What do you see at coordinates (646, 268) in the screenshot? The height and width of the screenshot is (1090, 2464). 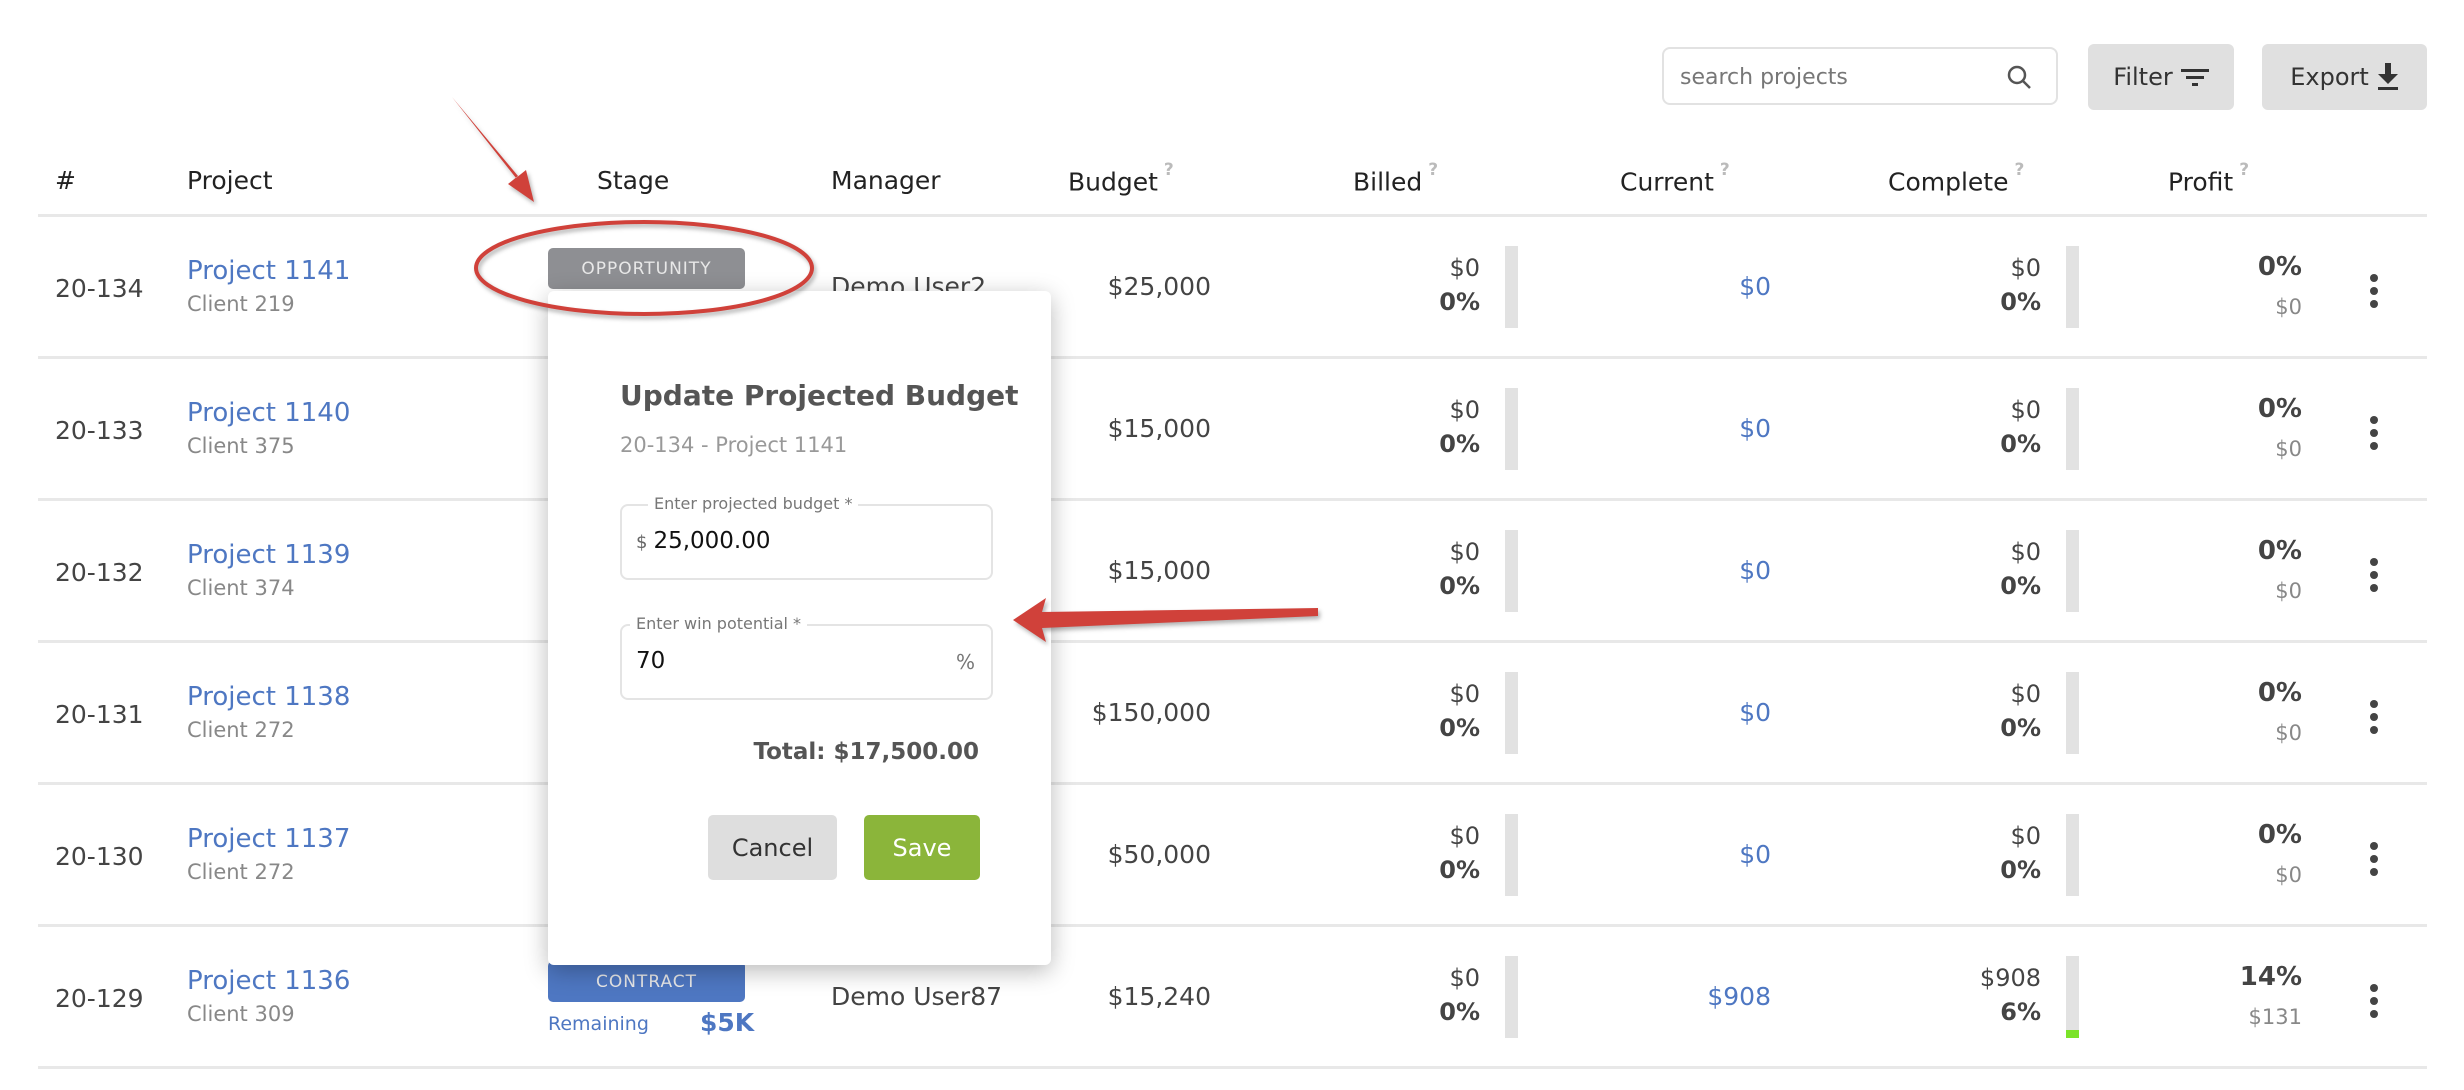 I see `stage-badge: OPPORTUNITY` at bounding box center [646, 268].